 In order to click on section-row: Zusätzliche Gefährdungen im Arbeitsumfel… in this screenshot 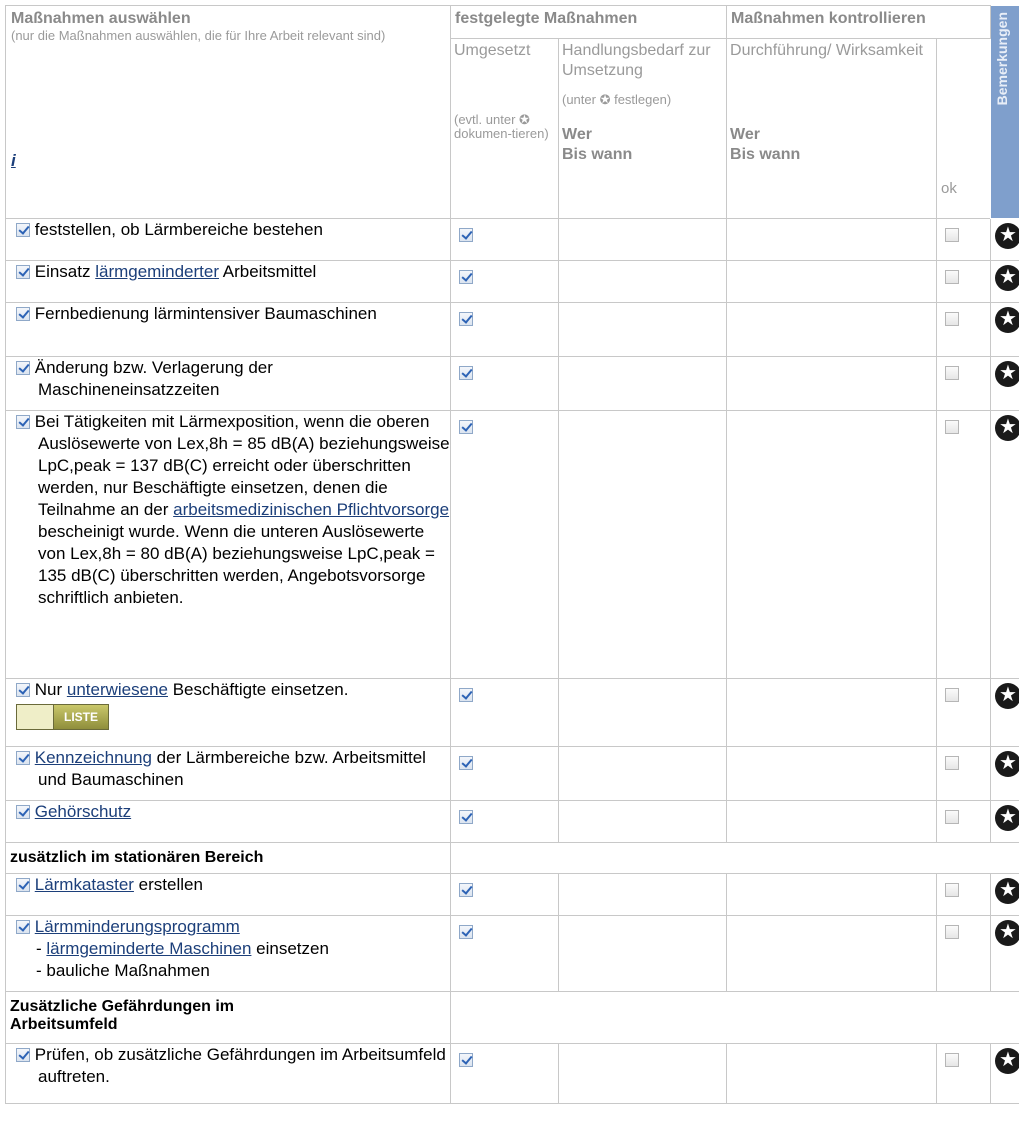, I will do `click(512, 1017)`.